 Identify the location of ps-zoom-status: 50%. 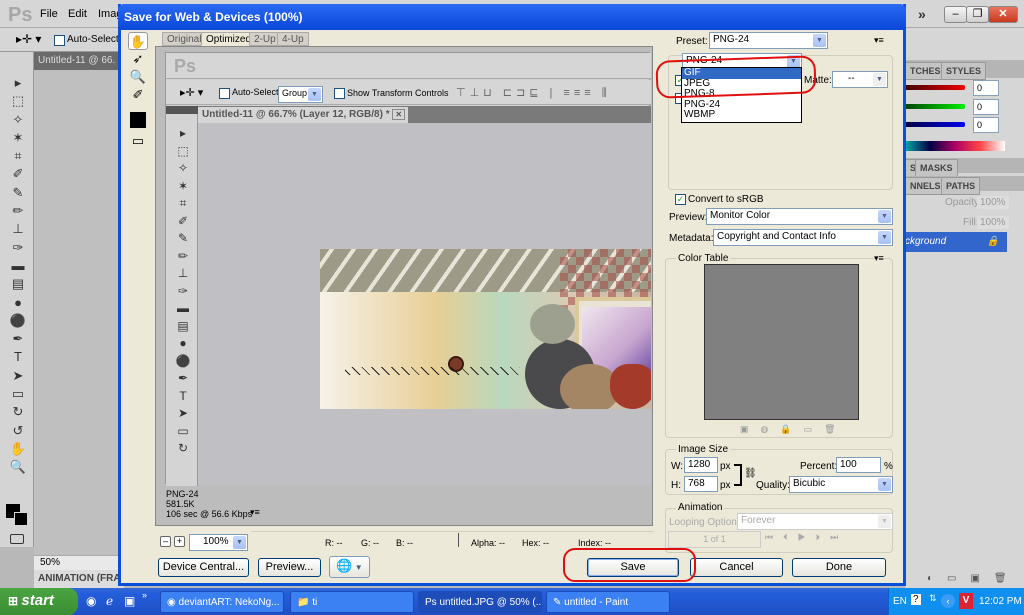
(79, 562).